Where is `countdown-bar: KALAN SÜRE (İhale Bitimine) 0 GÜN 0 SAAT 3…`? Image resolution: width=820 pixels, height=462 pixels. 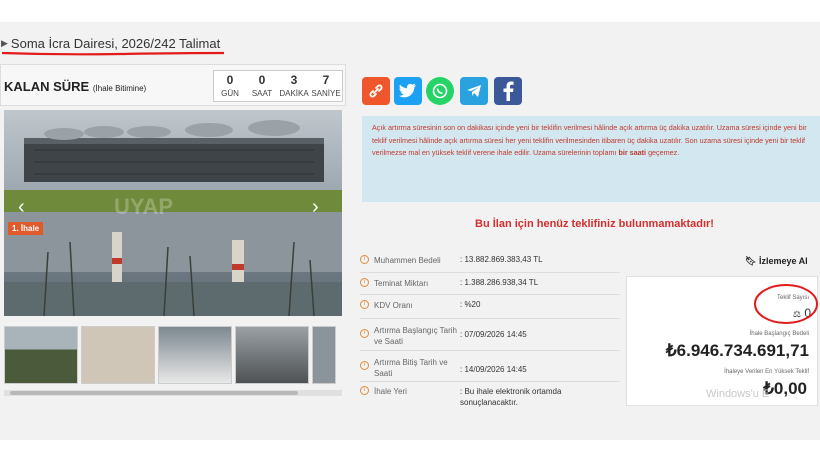
countdown-bar: KALAN SÜRE (İhale Bitimine) 0 GÜN 0 SAAT 3… is located at coordinates (173, 85).